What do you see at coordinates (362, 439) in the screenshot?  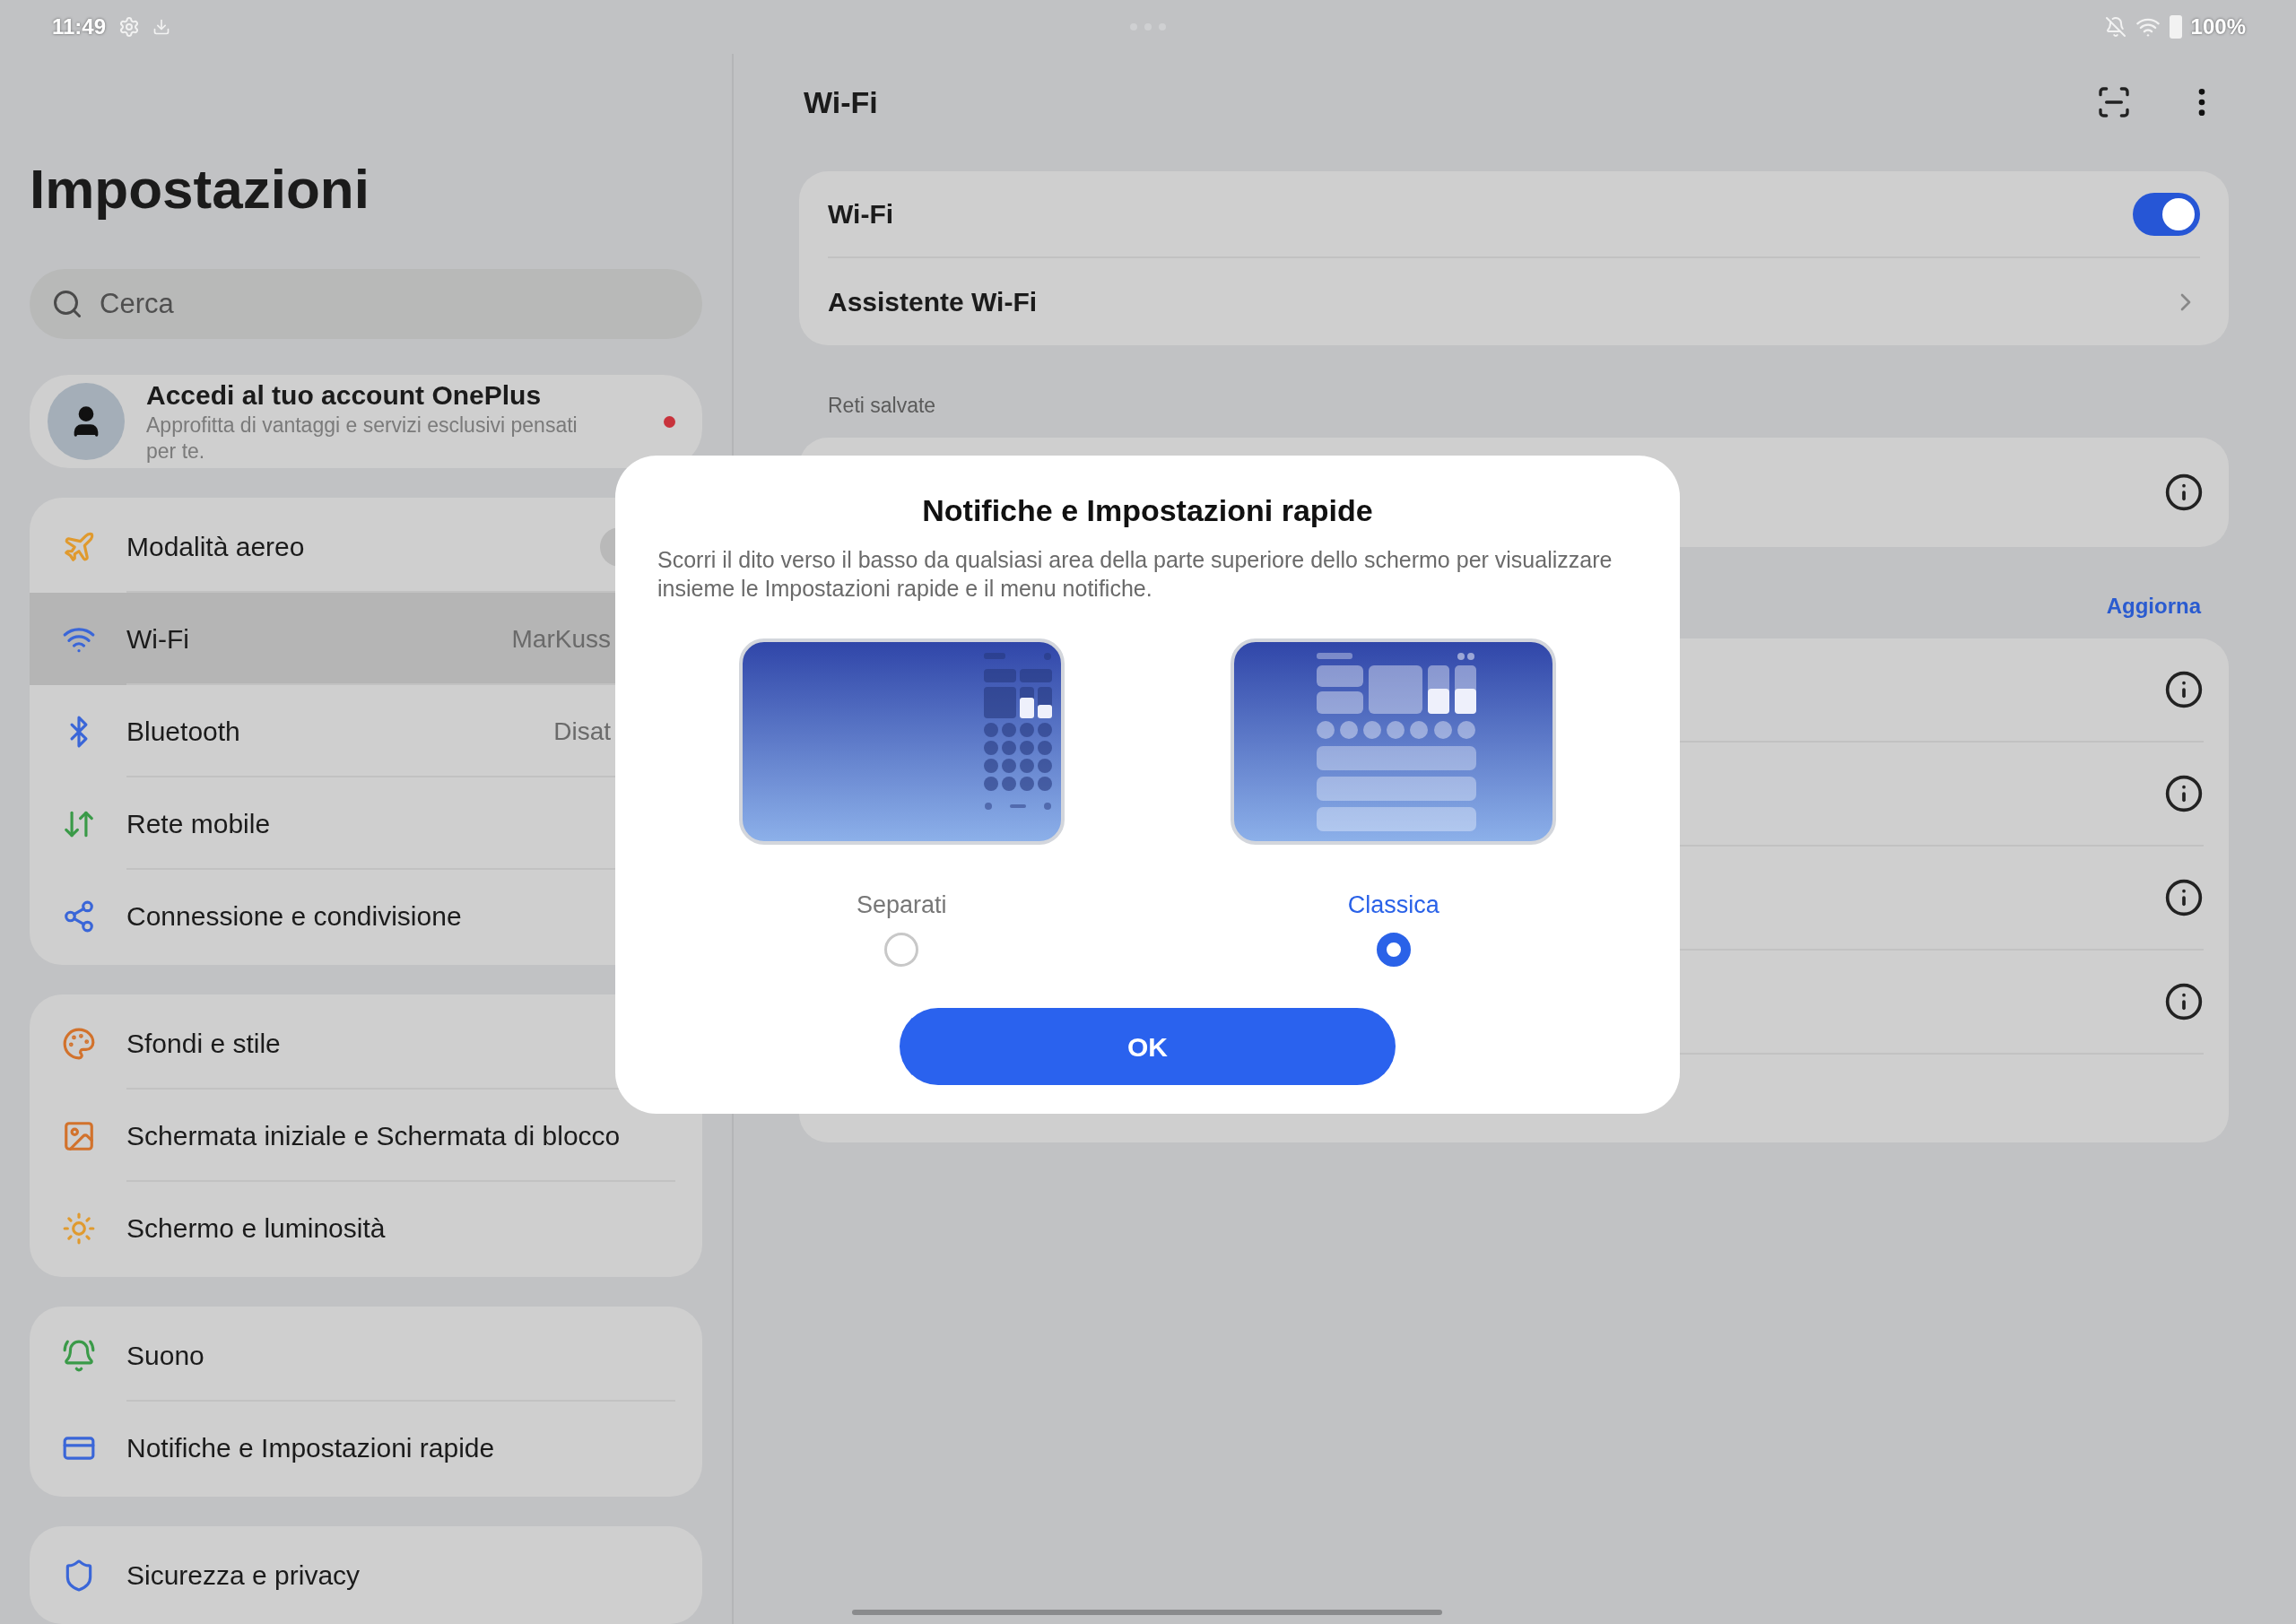 I see `account-subtitle: Approfitta di vantaggi e servizi esclusivi pensati per te.` at bounding box center [362, 439].